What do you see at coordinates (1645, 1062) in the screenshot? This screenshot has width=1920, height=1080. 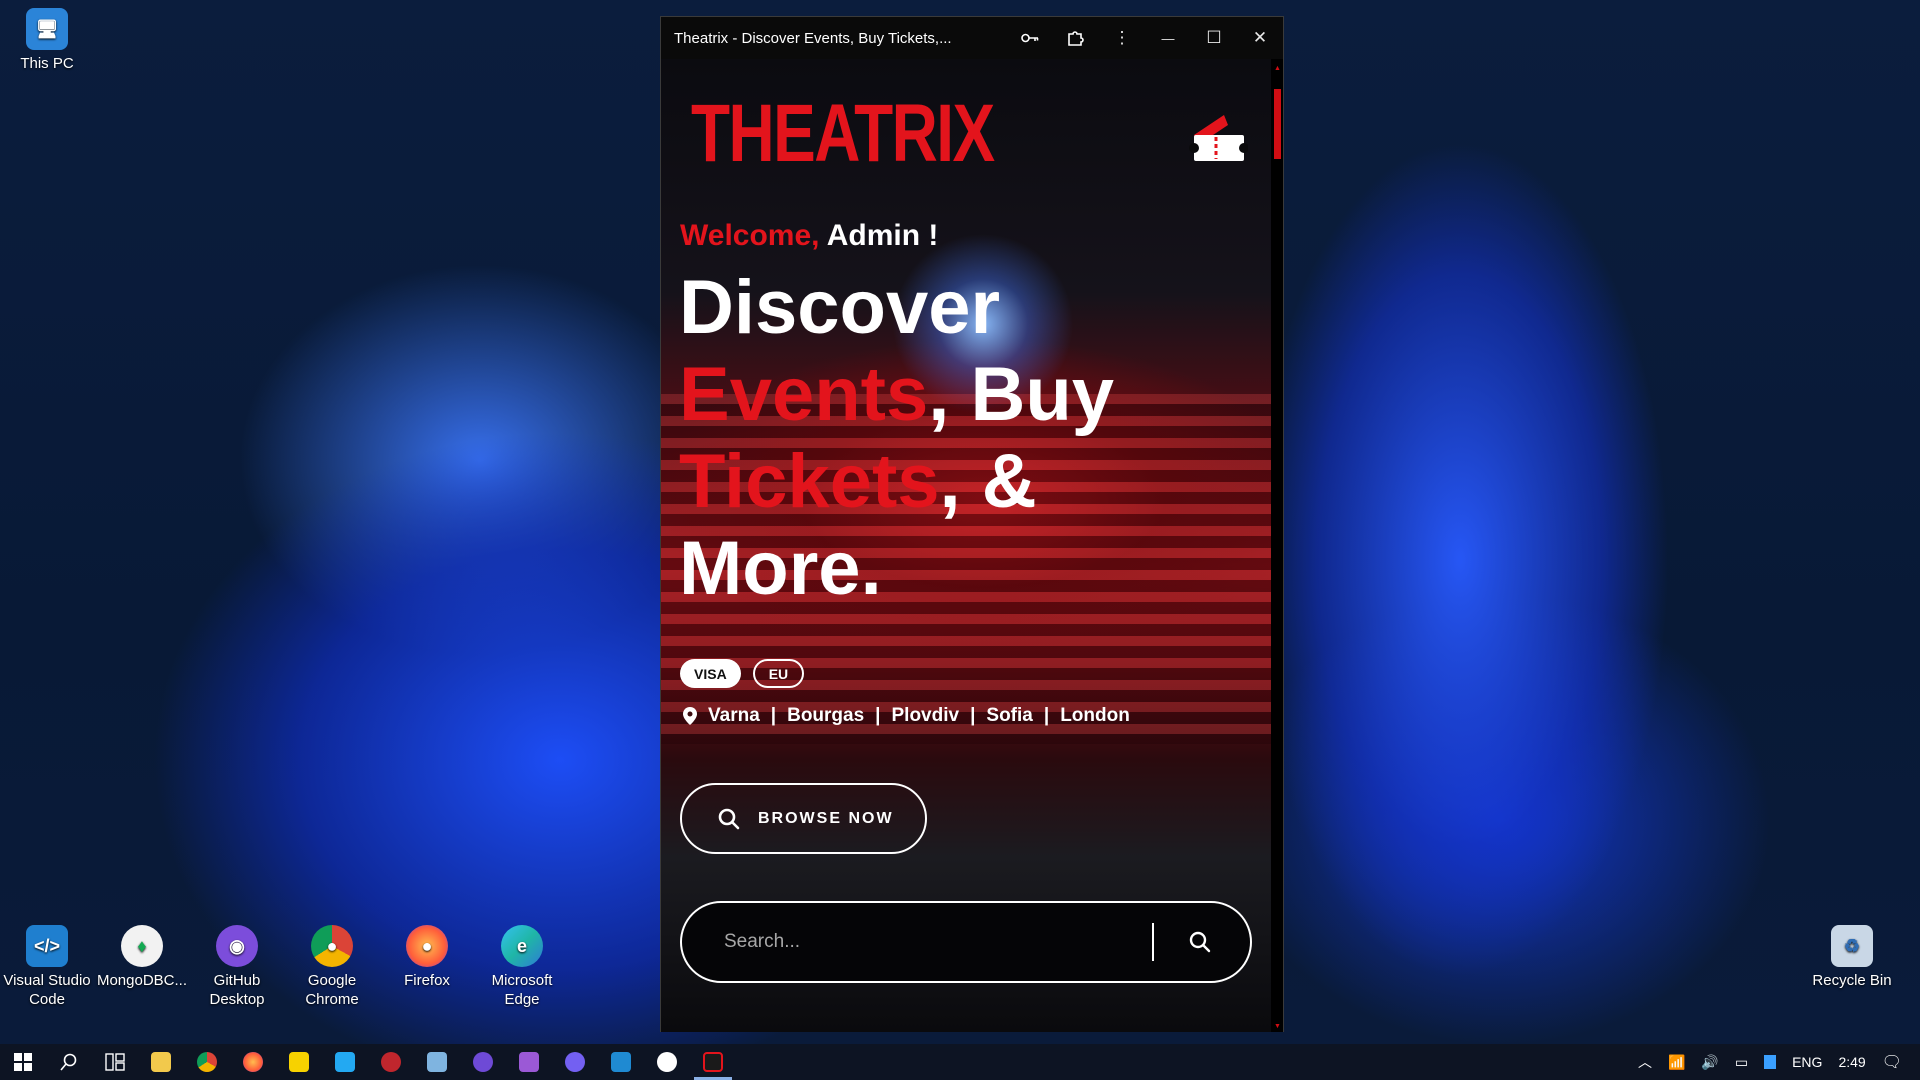 I see `chevron-up-icon: ︿` at bounding box center [1645, 1062].